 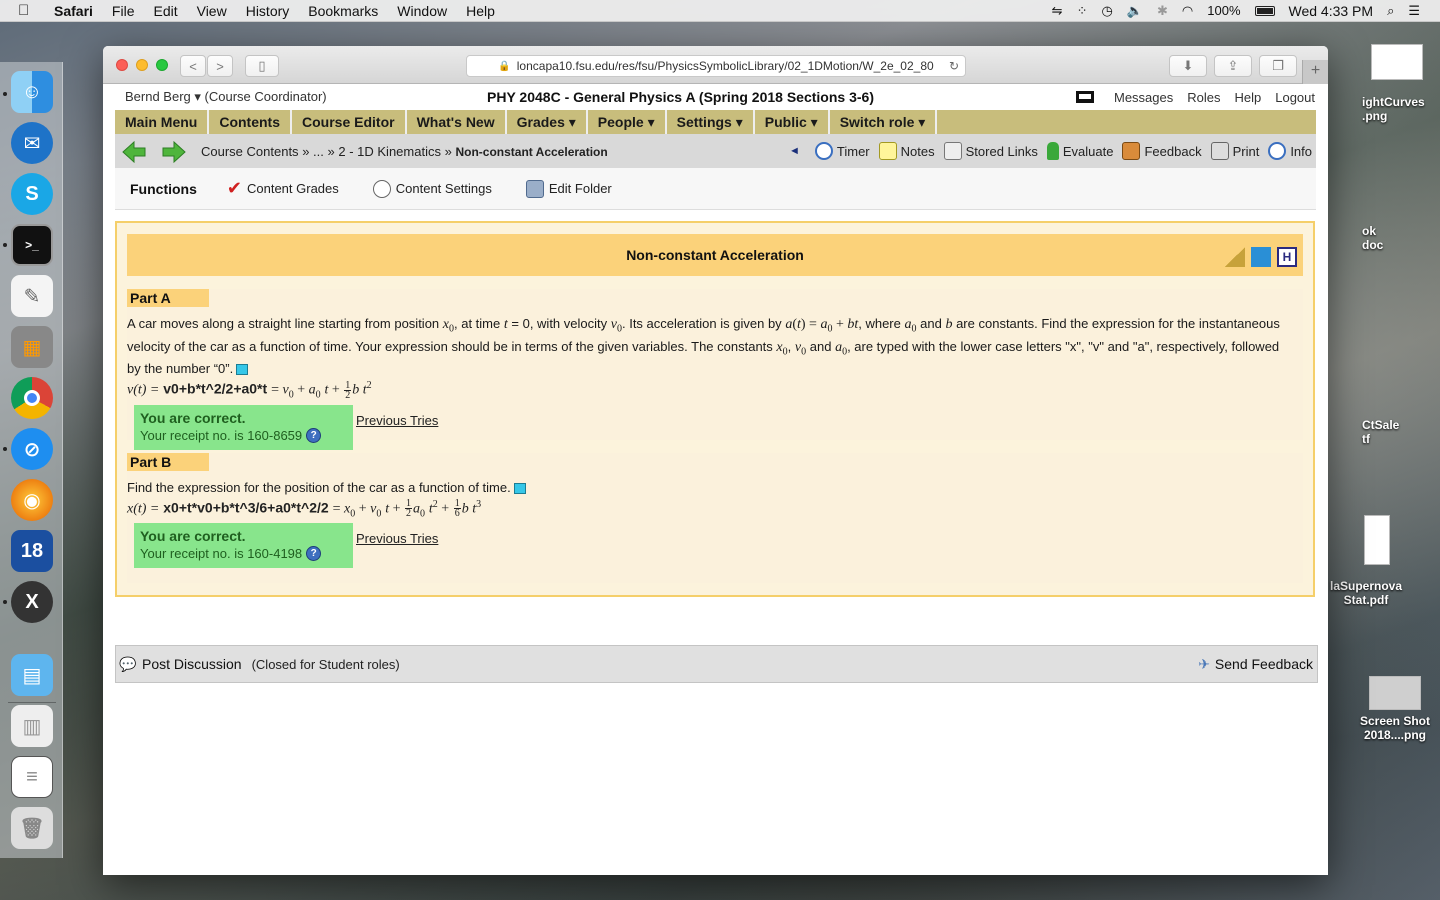 I want to click on h-icon: H, so click(x=1287, y=257).